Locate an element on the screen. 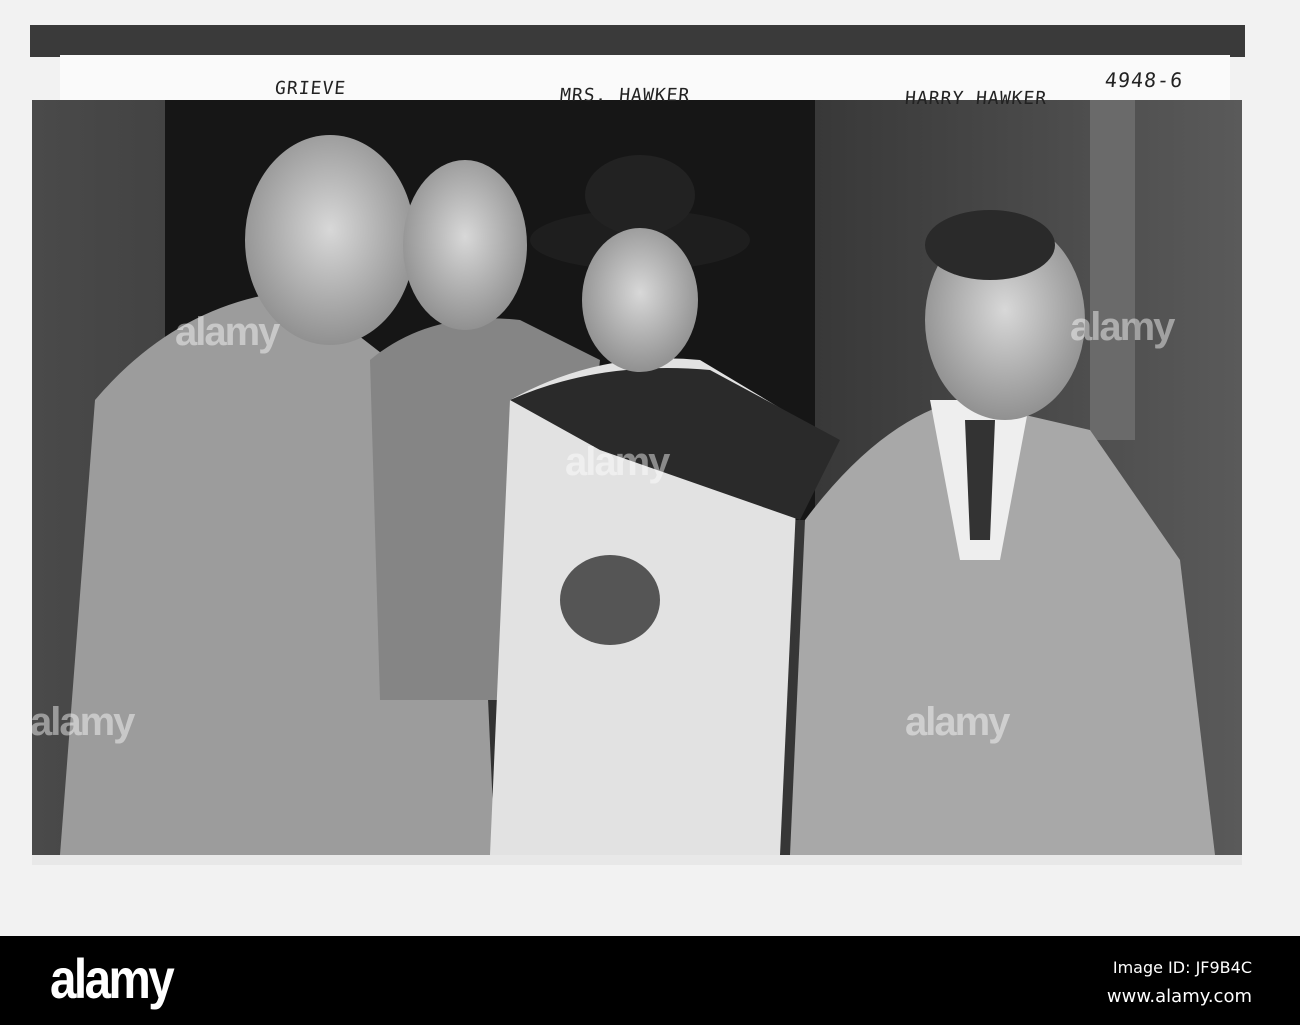 The height and width of the screenshot is (1025, 1300). site-url: www.alamy.com is located at coordinates (1179, 996).